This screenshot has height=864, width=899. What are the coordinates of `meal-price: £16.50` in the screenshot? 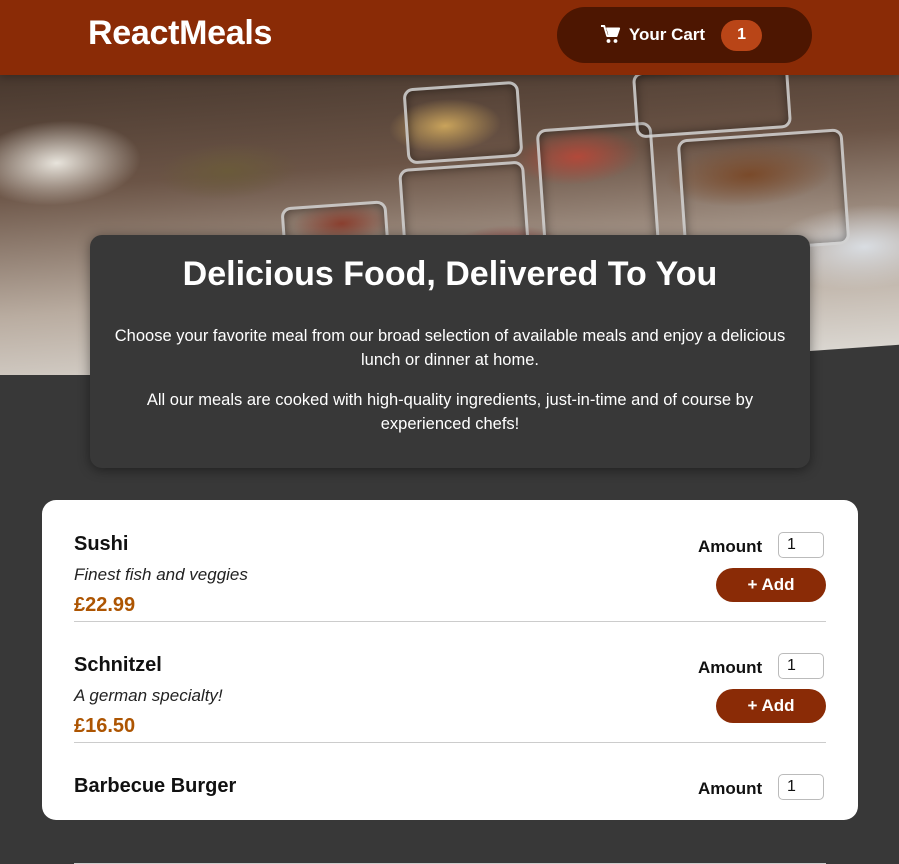 It's located at (105, 726).